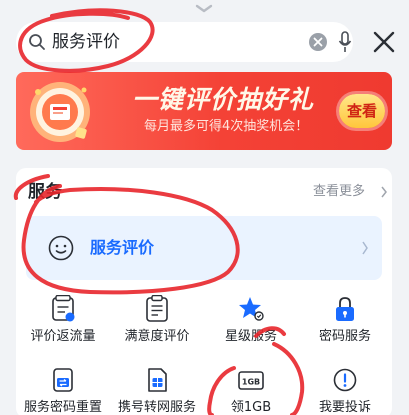 The height and width of the screenshot is (415, 409). I want to click on grid-item-complaint: 我要投诉, so click(345, 390).